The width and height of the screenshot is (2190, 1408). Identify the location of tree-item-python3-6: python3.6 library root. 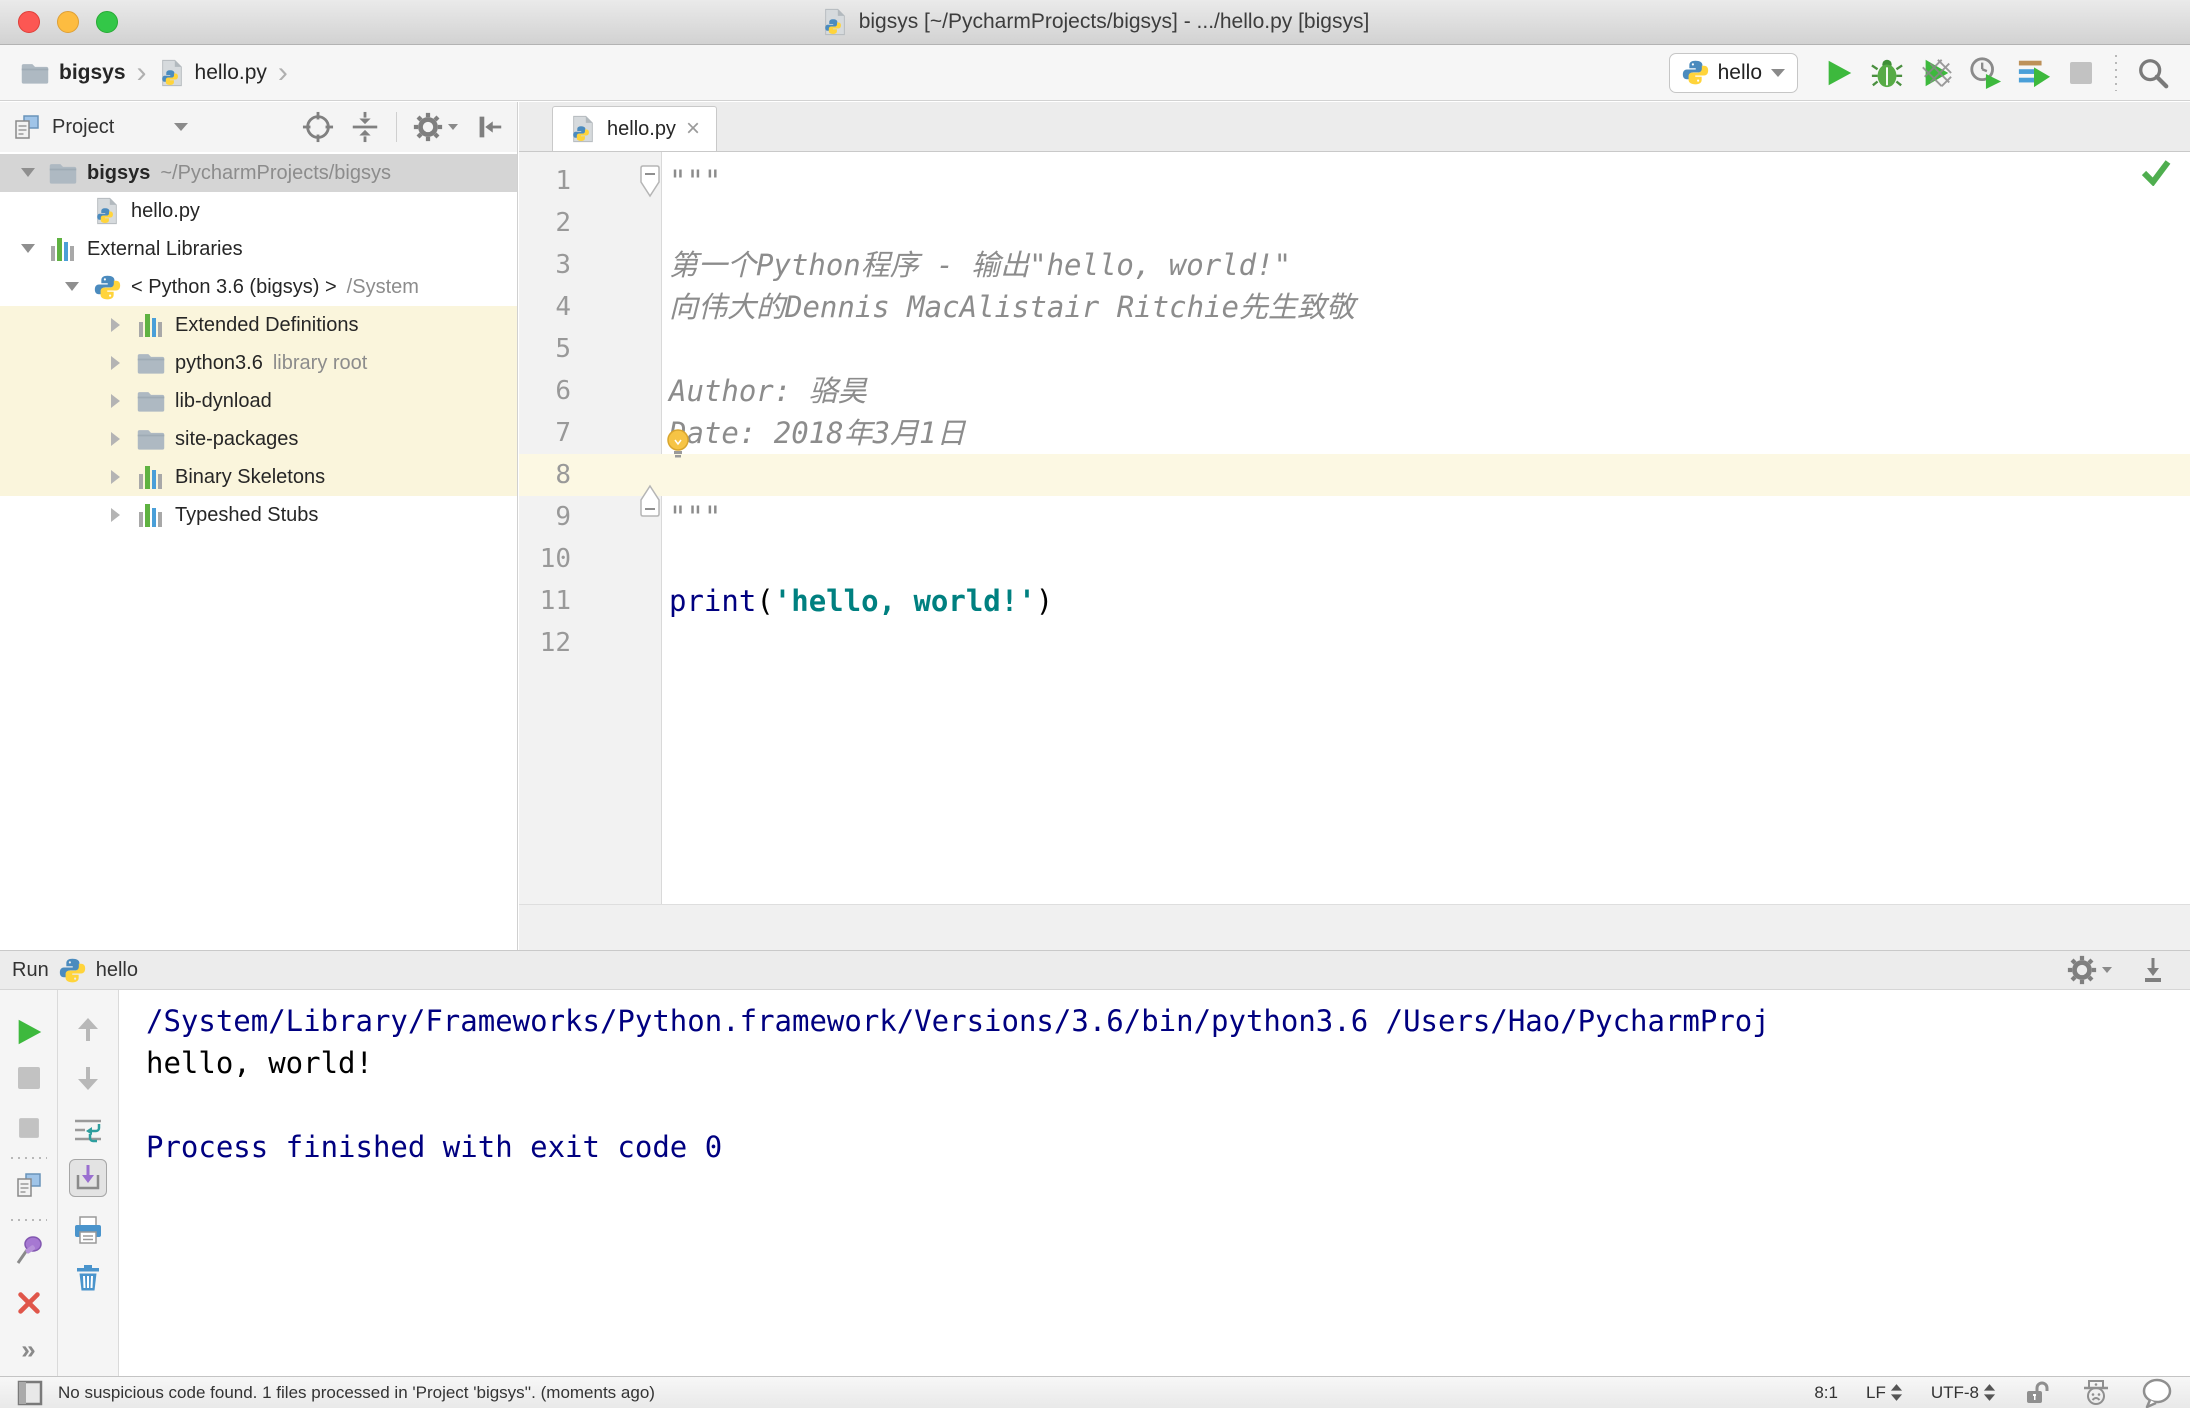
(258, 363).